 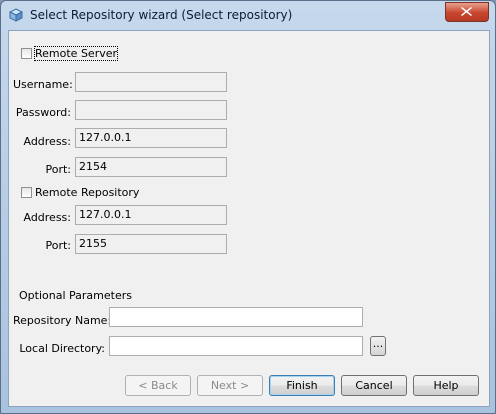 What do you see at coordinates (76, 53) in the screenshot?
I see `remote-server-label: Remote Server` at bounding box center [76, 53].